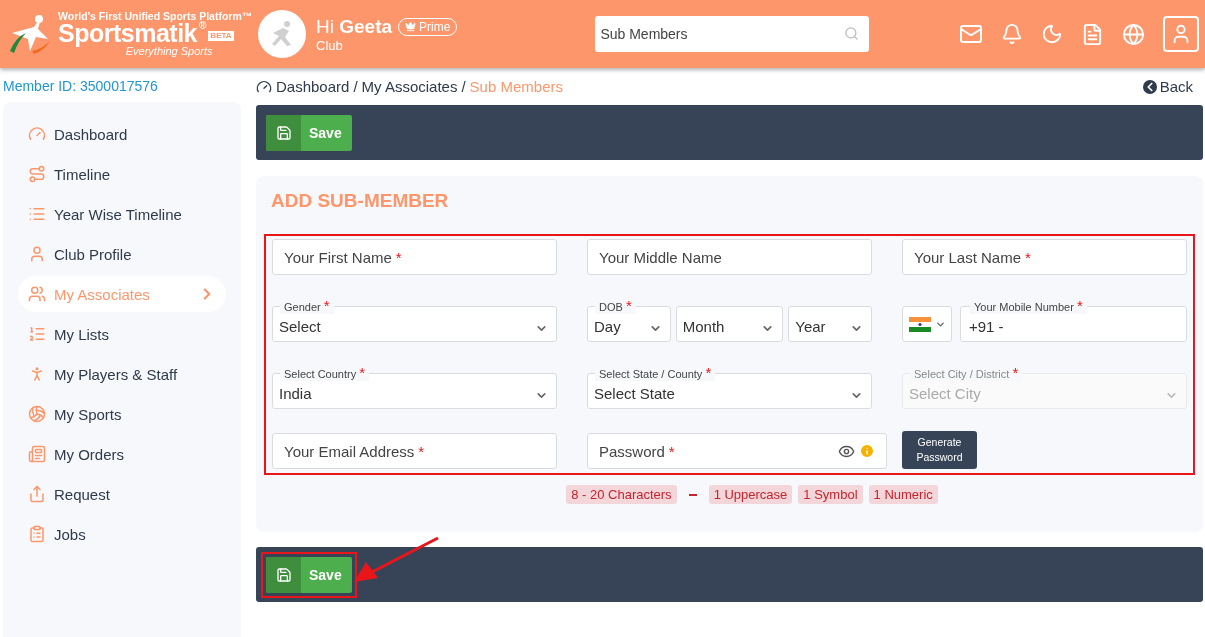  I want to click on password-rule-tag: 1 Uppercase, so click(750, 494).